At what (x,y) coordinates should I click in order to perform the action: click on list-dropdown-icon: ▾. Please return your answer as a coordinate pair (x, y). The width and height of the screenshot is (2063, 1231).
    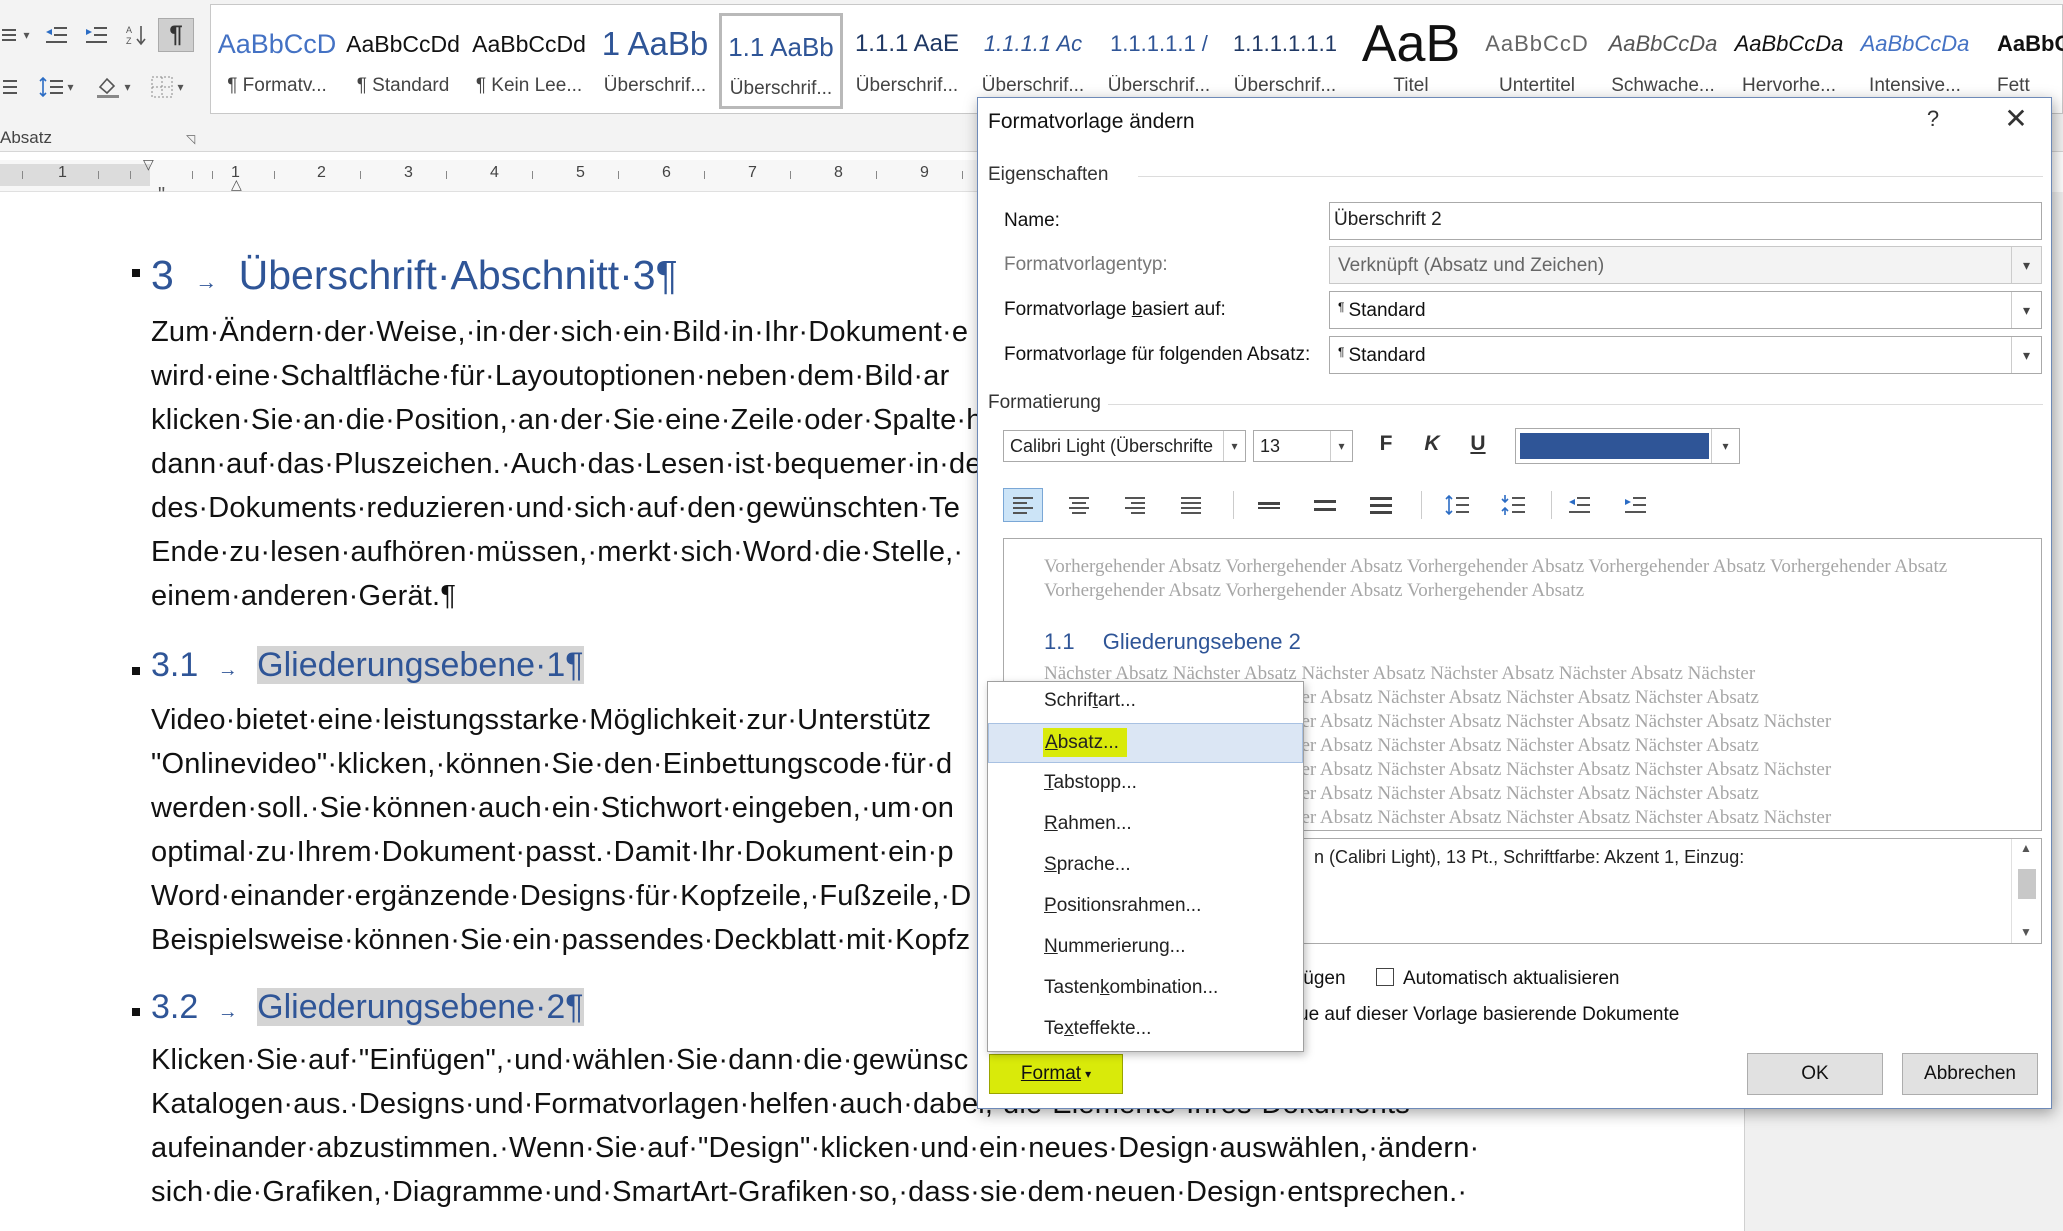
    Looking at the image, I should click on (15, 35).